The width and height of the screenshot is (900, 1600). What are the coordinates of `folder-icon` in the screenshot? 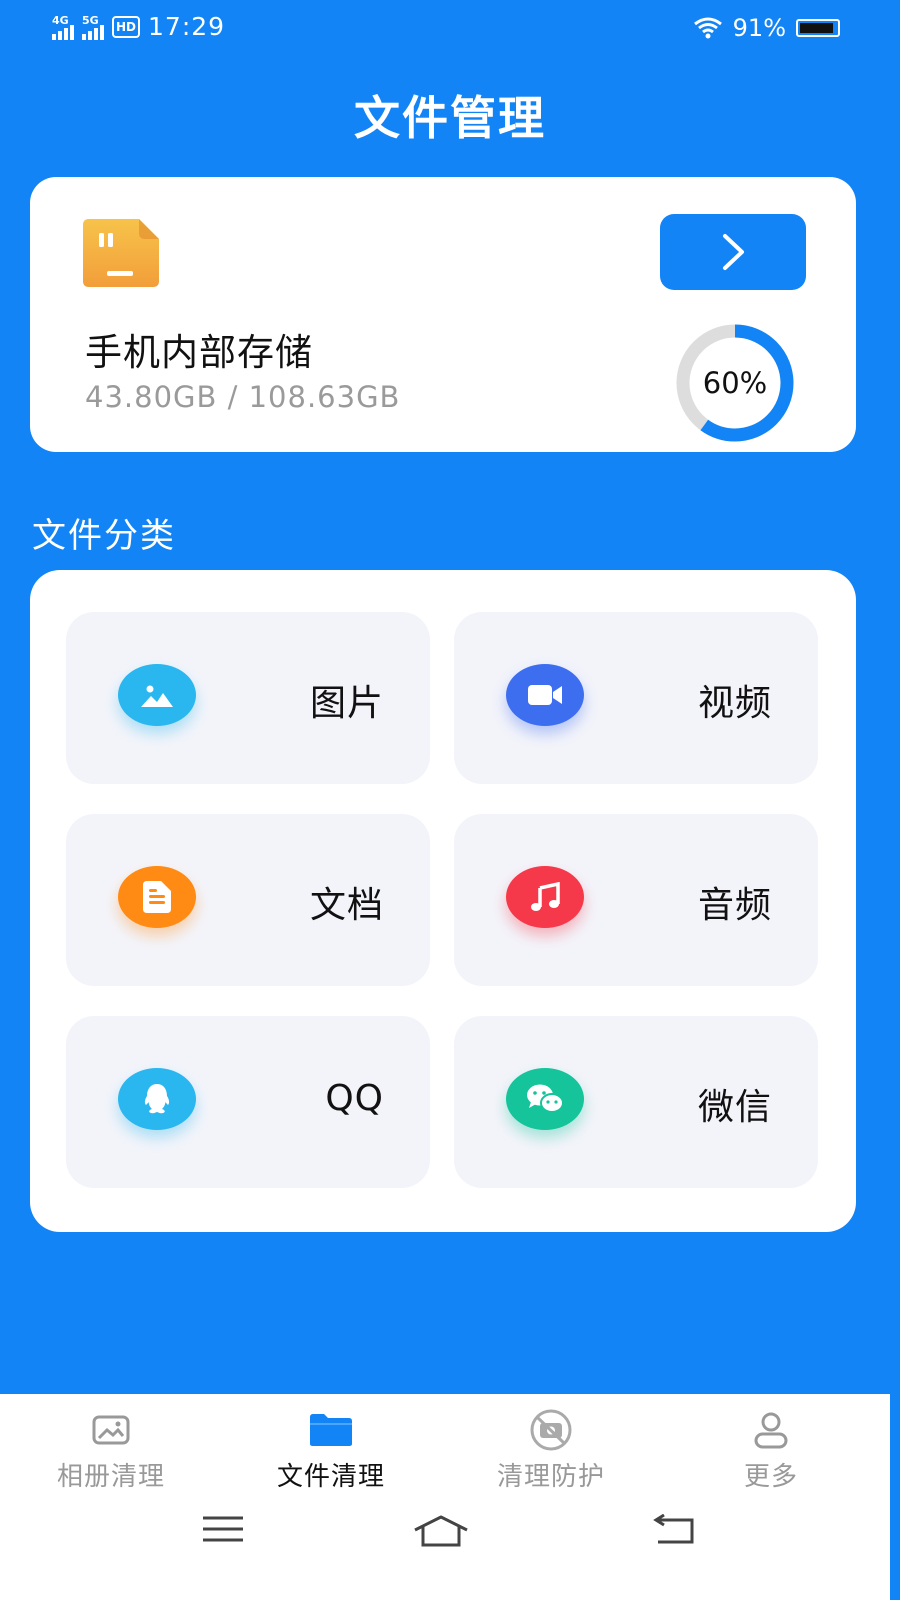 It's located at (331, 1430).